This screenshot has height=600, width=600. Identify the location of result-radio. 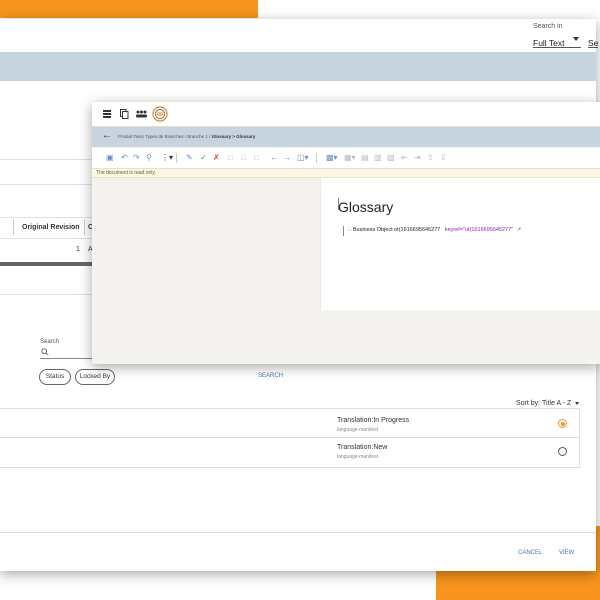
(562, 451).